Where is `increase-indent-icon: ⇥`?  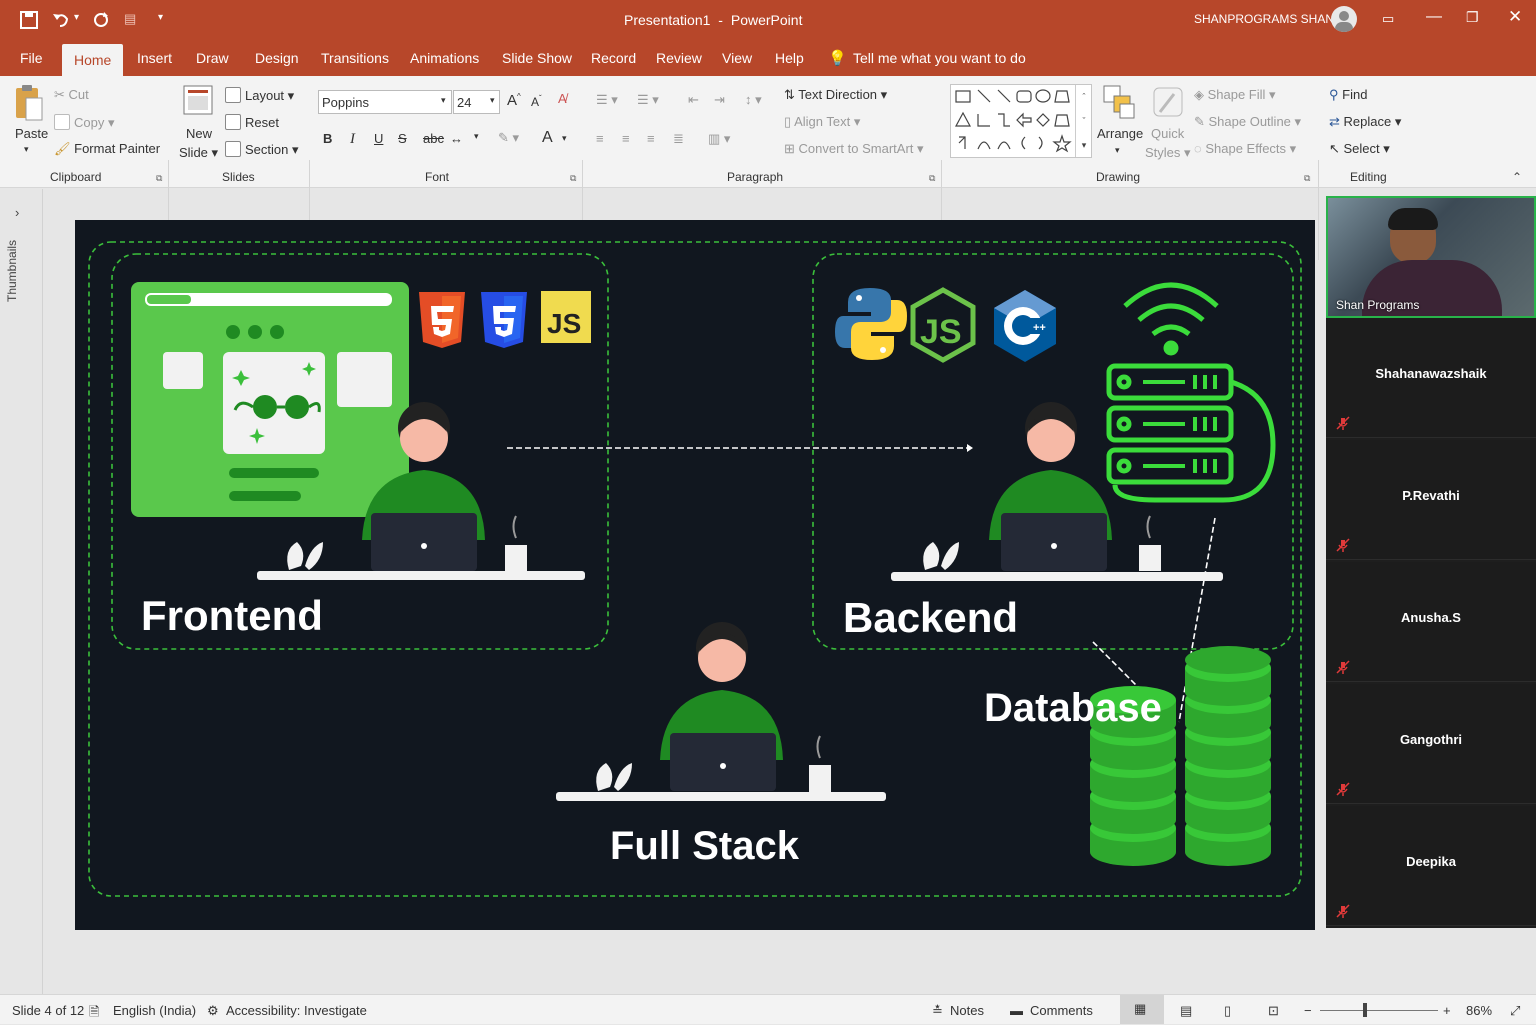 increase-indent-icon: ⇥ is located at coordinates (719, 100).